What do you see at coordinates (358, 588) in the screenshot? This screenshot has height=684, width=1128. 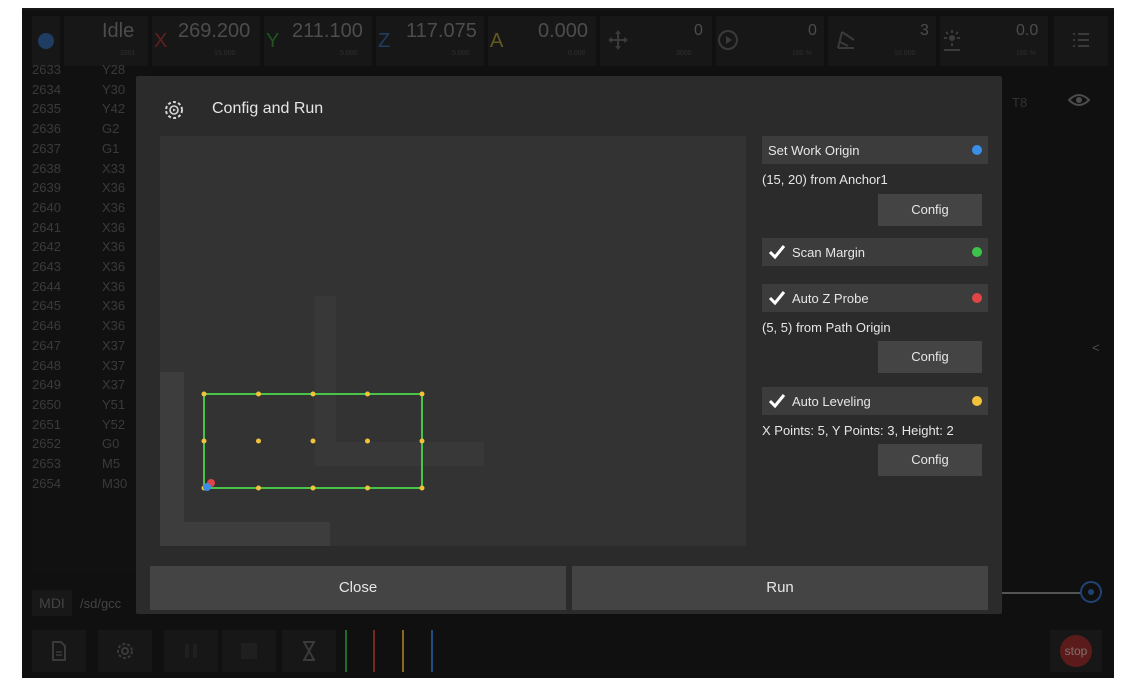 I see `close-button: Close` at bounding box center [358, 588].